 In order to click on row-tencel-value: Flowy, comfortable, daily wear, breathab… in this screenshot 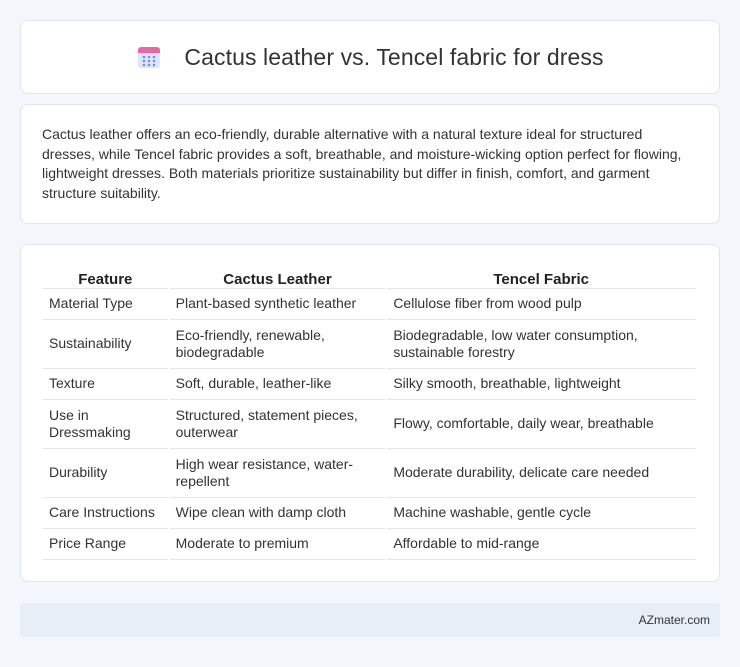, I will do `click(541, 424)`.